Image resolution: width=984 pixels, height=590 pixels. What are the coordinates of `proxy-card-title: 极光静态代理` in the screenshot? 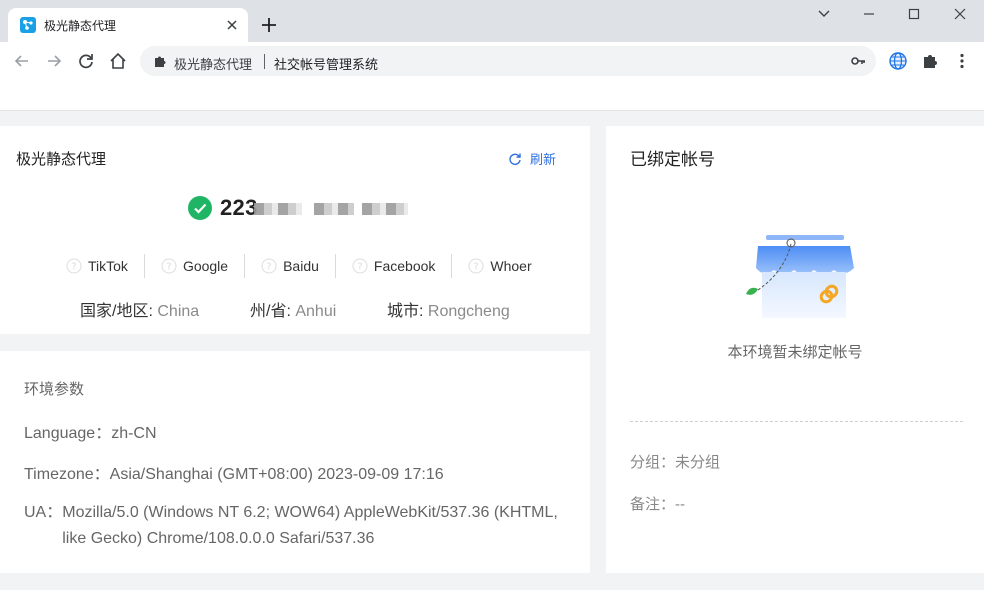 It's located at (61, 159).